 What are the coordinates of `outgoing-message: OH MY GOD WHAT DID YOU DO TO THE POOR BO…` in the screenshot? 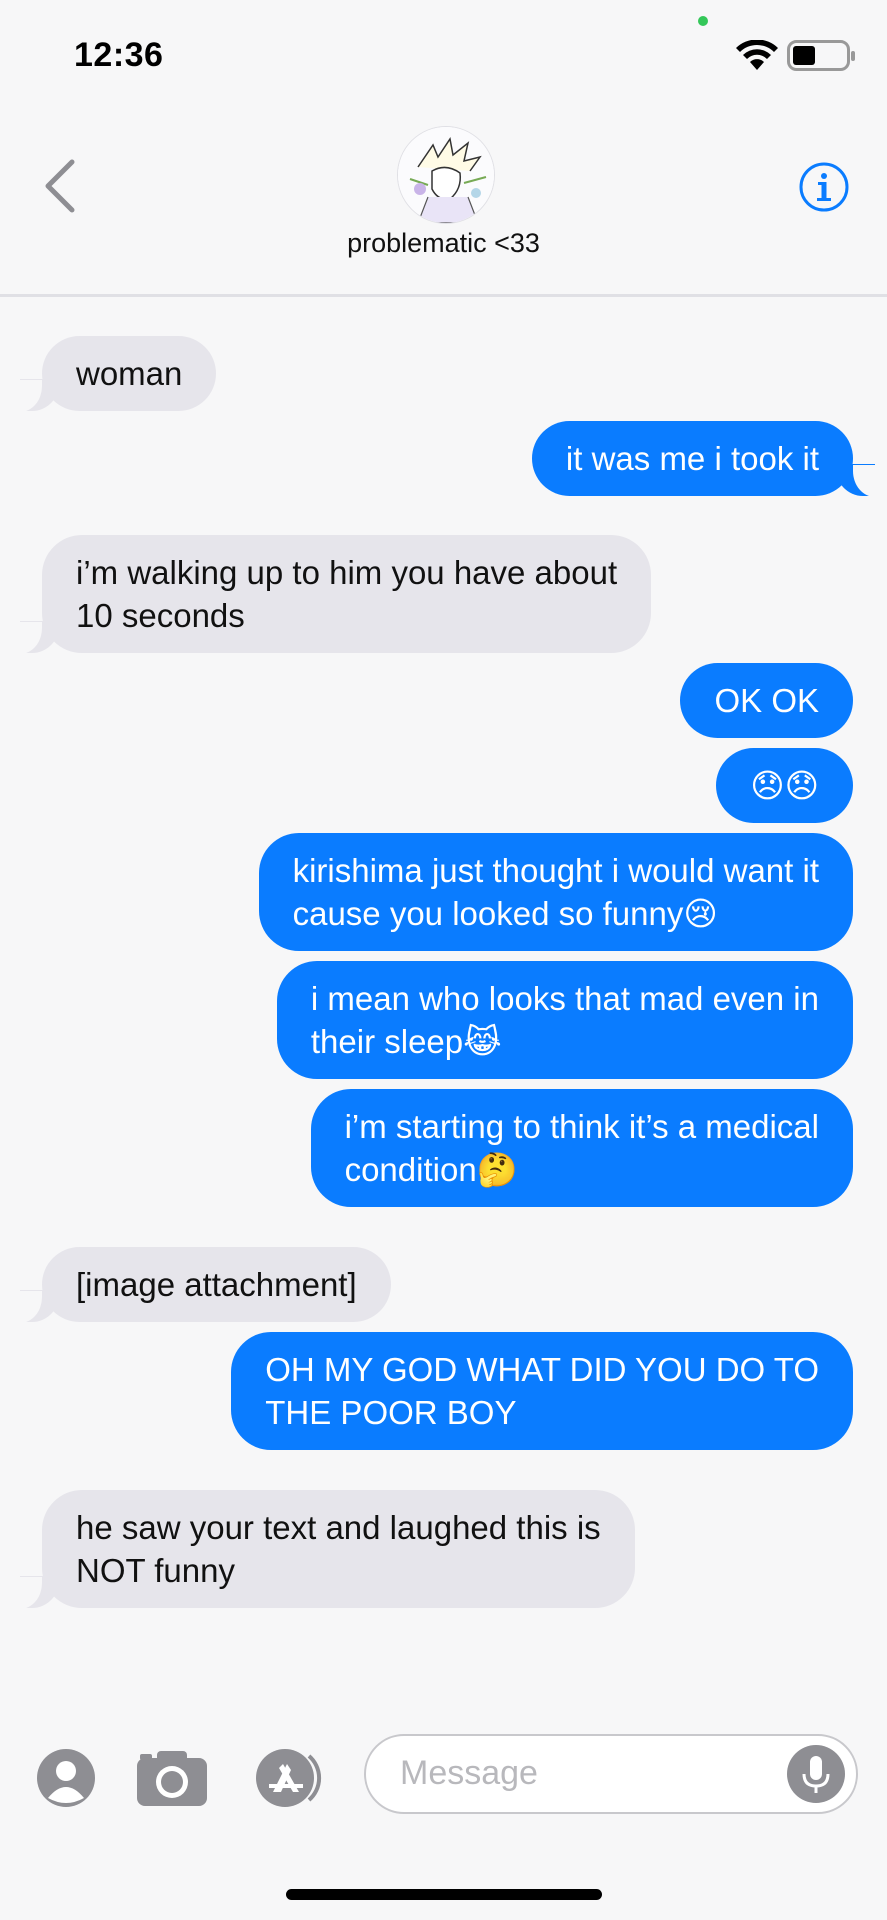 It's located at (542, 1391).